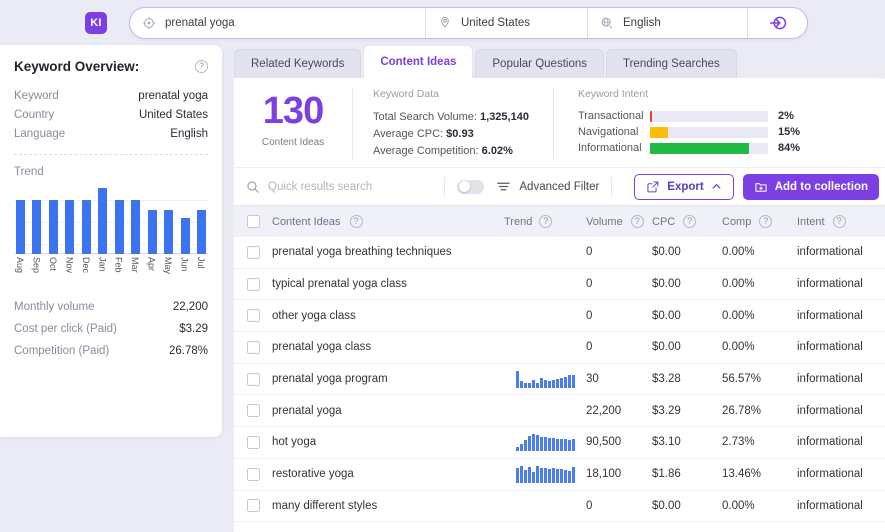  Describe the element at coordinates (471, 186) in the screenshot. I see `results-toggle` at that location.